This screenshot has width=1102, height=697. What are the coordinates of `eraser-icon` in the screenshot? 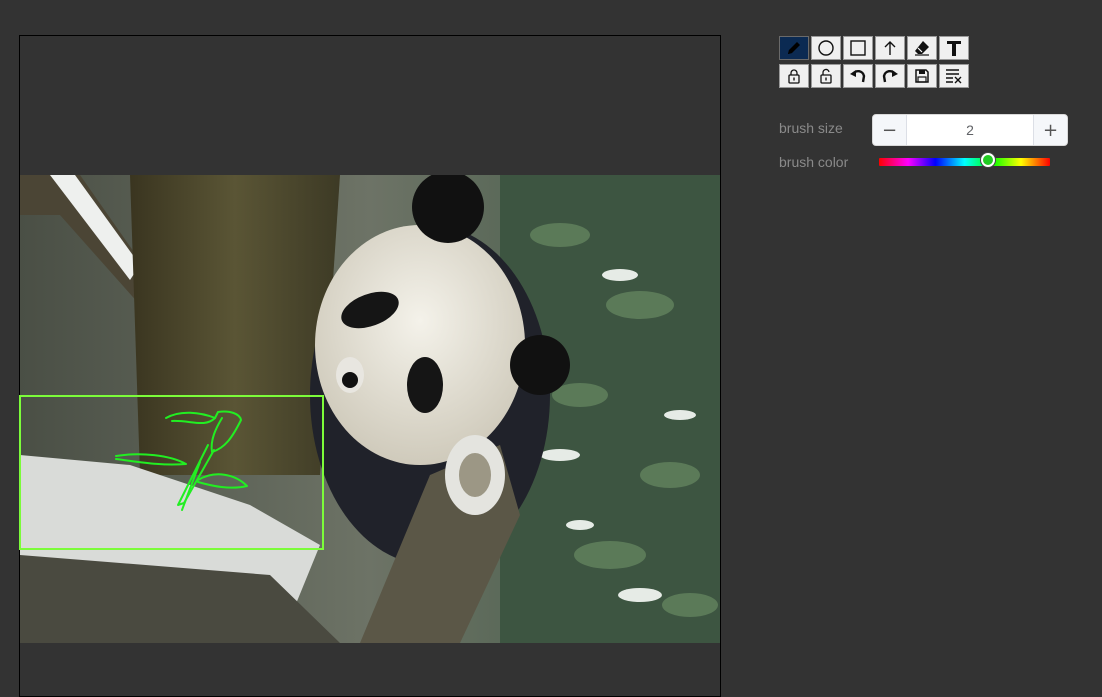 It's located at (922, 48).